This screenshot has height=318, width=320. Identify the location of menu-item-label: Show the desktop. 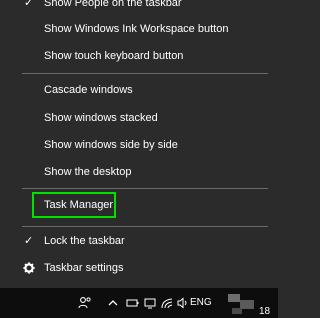
(88, 172).